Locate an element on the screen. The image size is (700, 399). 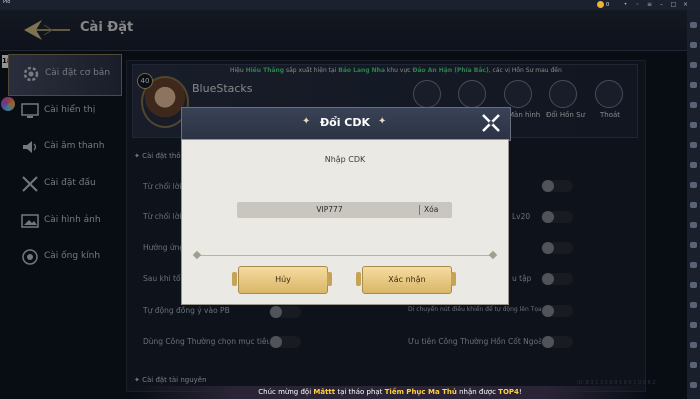
maximize-icon: □ is located at coordinates (673, 5).